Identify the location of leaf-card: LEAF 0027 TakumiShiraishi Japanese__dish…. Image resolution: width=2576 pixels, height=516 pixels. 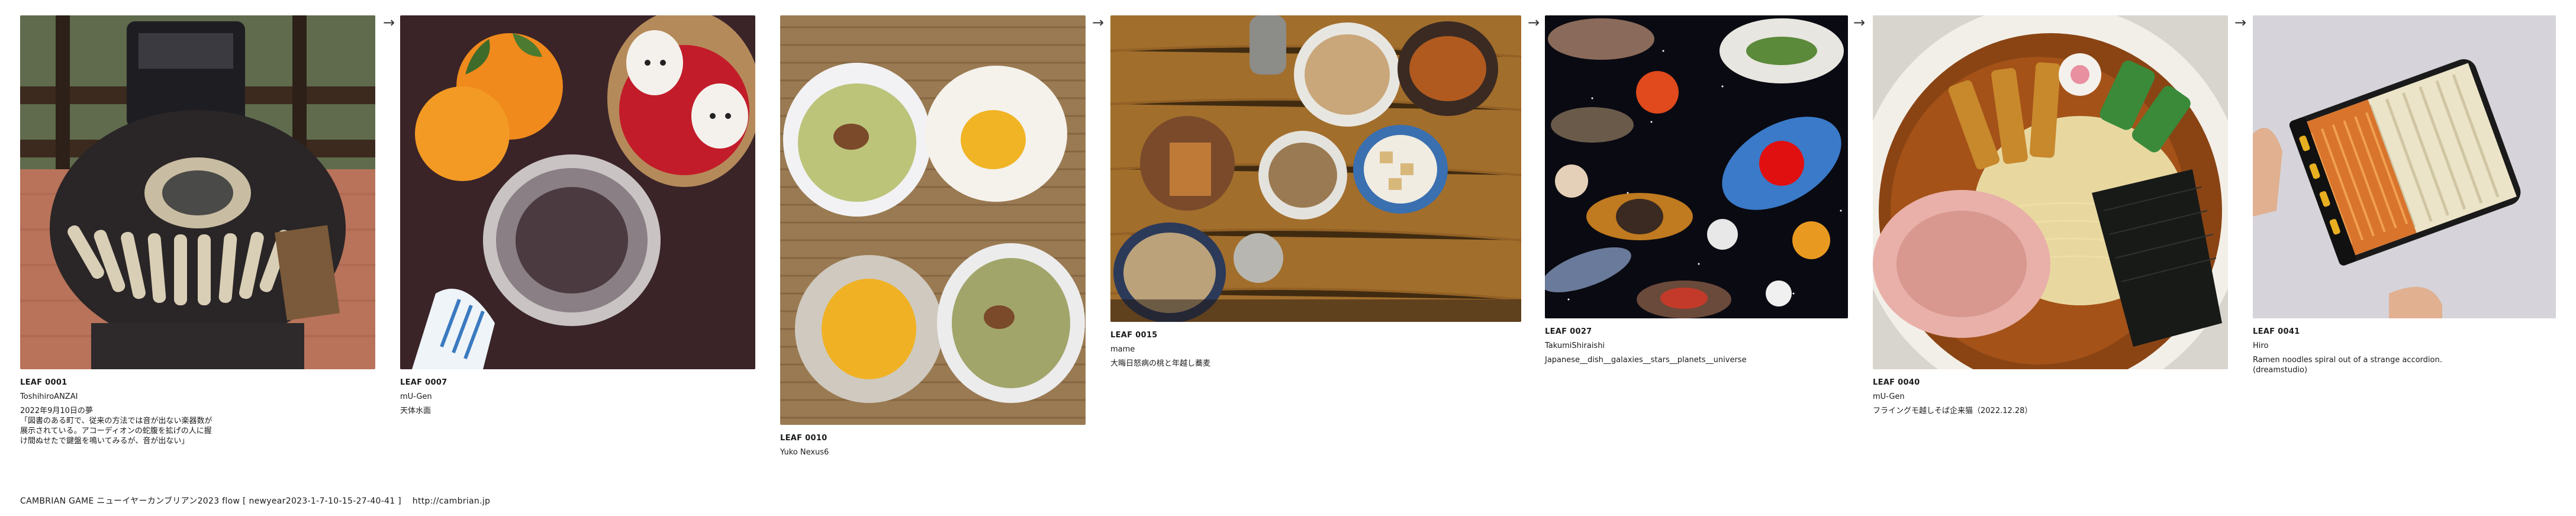
(1696, 192).